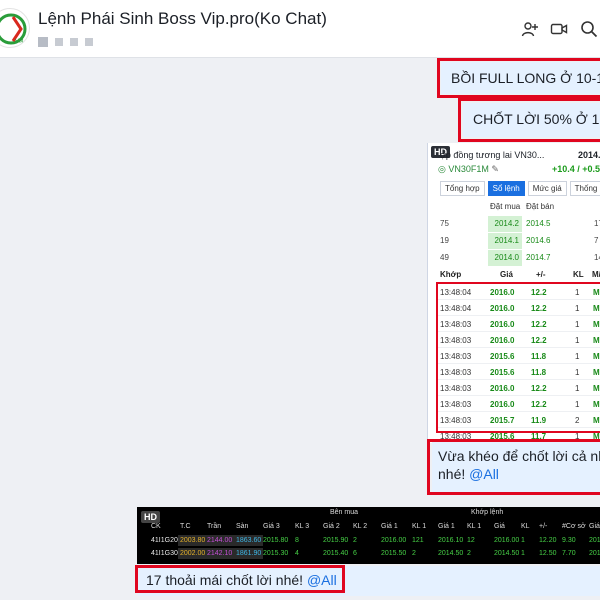 The image size is (600, 600). Describe the element at coordinates (19, 41) in the screenshot. I see `svg-text: VN` at that location.